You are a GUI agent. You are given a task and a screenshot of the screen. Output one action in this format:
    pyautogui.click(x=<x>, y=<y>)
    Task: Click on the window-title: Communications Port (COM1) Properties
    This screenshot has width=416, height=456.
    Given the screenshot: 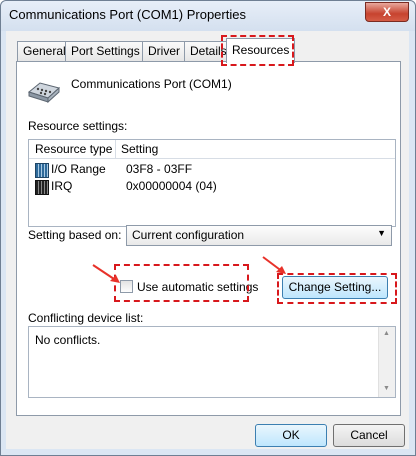 What is the action you would take?
    pyautogui.click(x=127, y=14)
    